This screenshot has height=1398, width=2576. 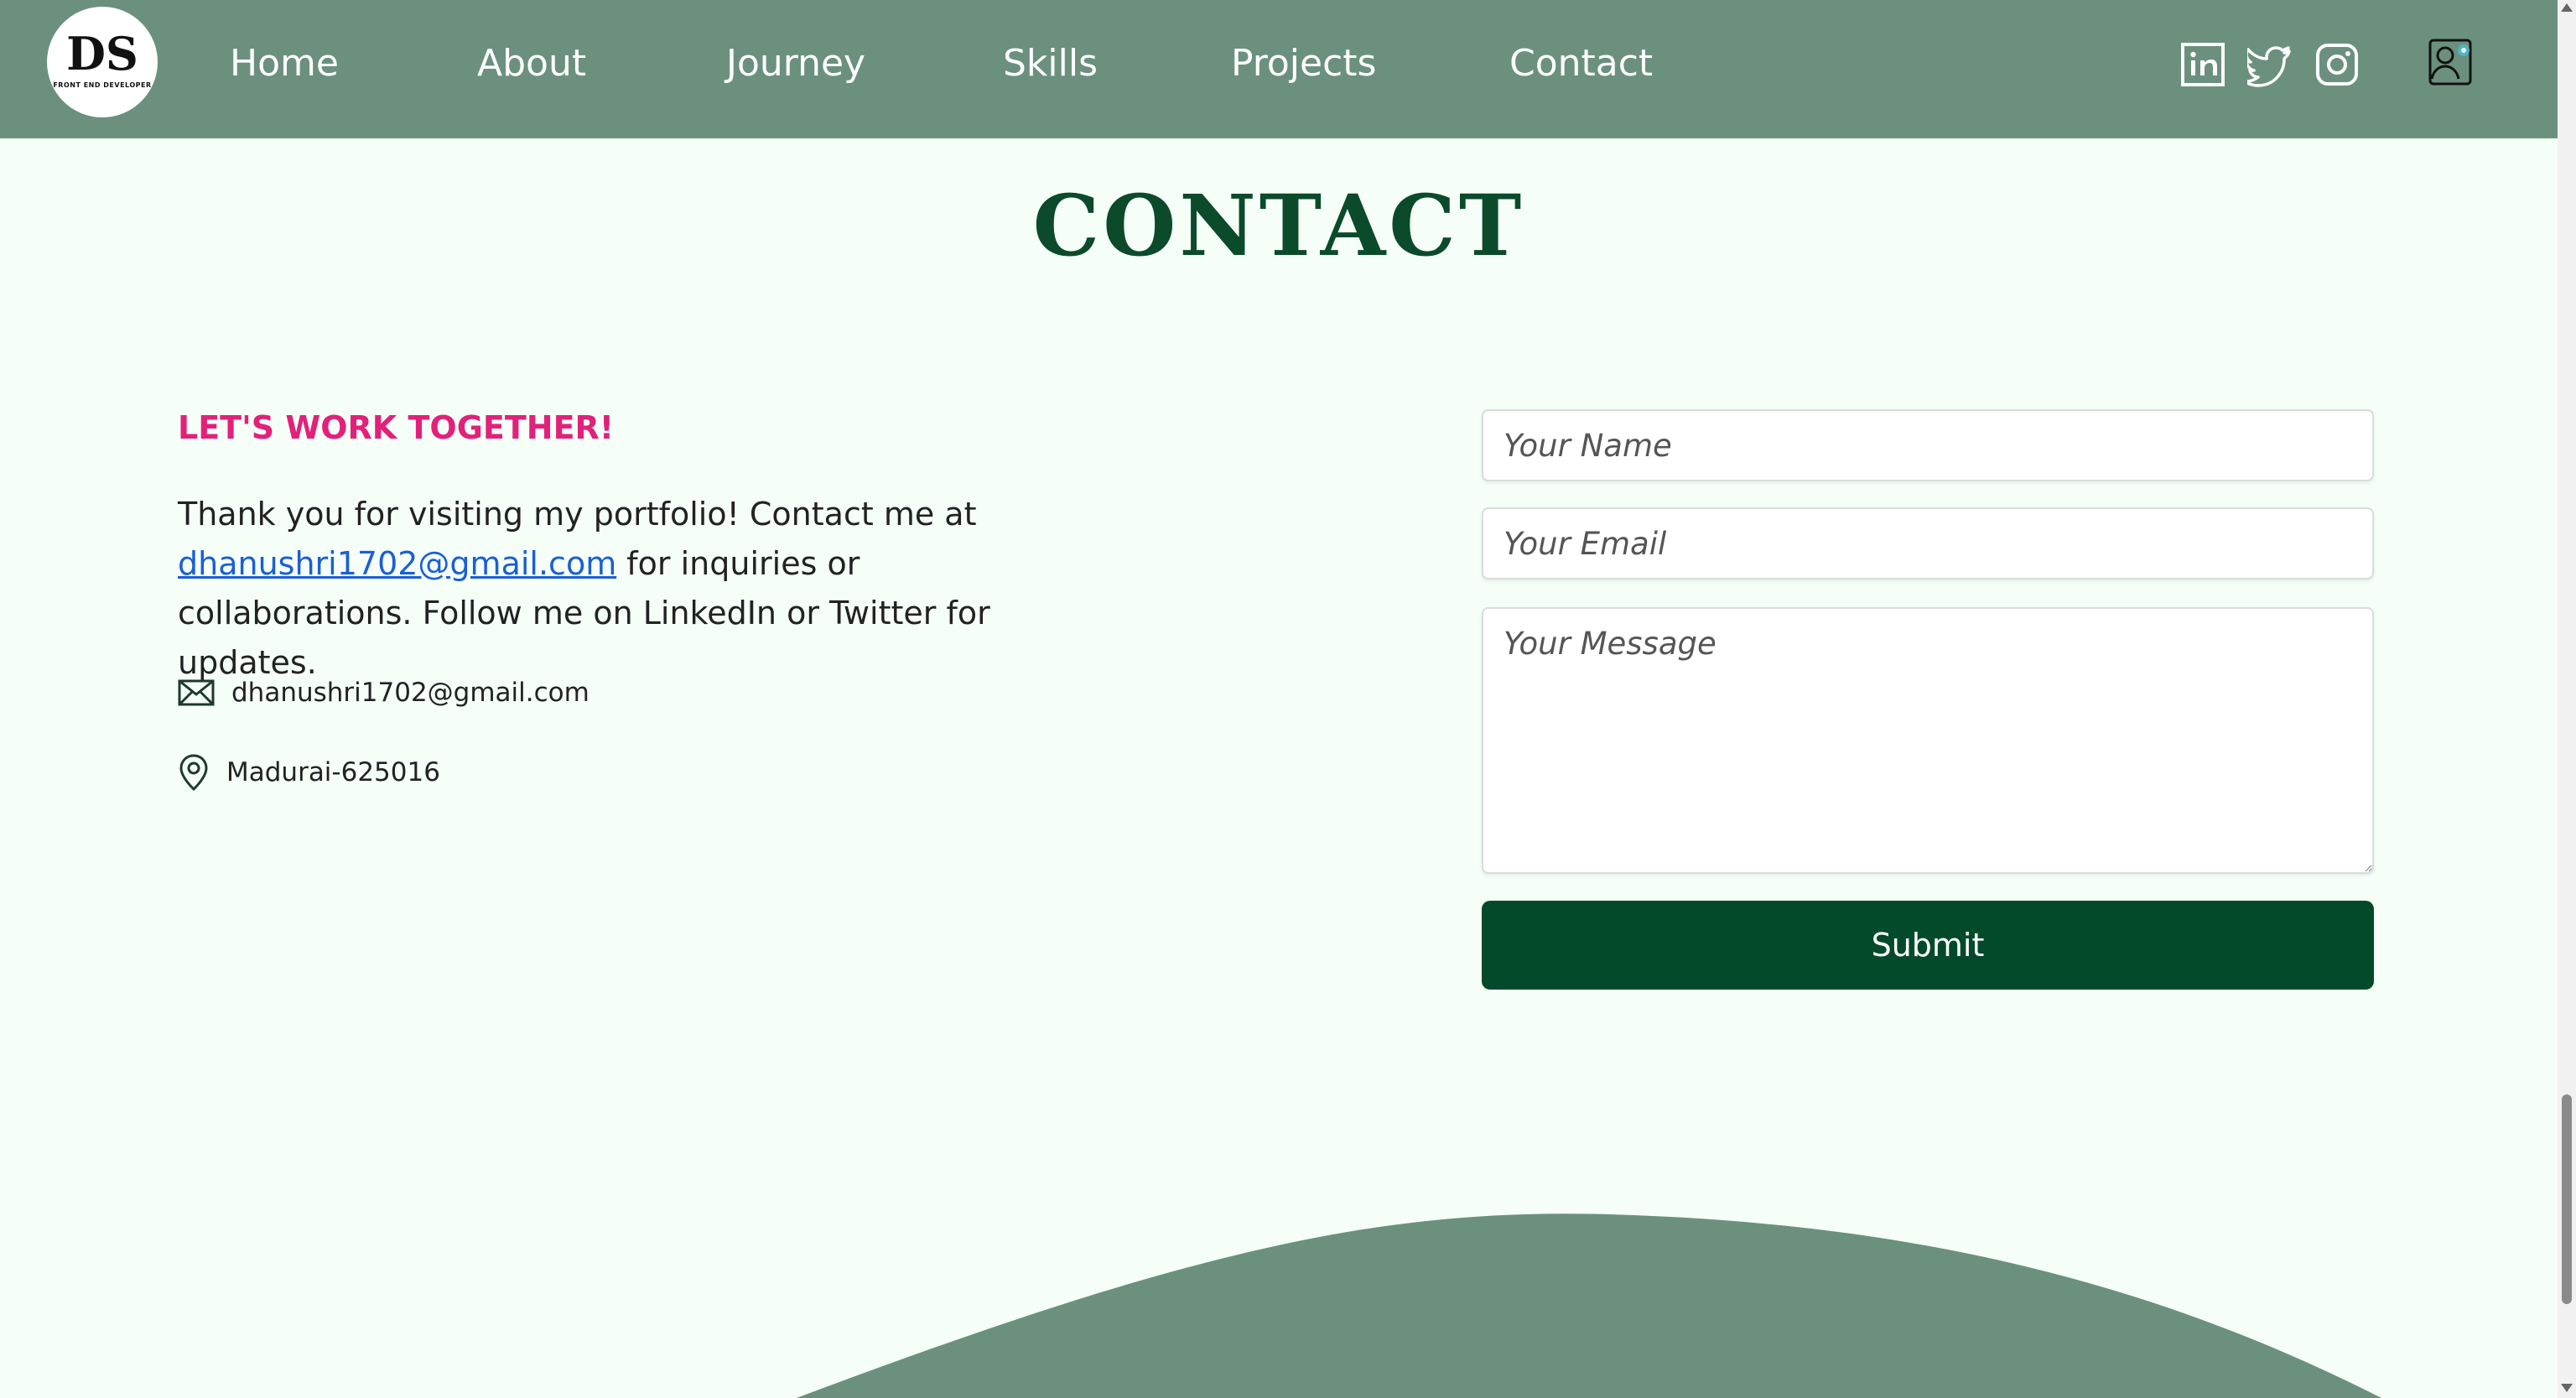 What do you see at coordinates (1581, 63) in the screenshot?
I see `nav-link-contact: Contact` at bounding box center [1581, 63].